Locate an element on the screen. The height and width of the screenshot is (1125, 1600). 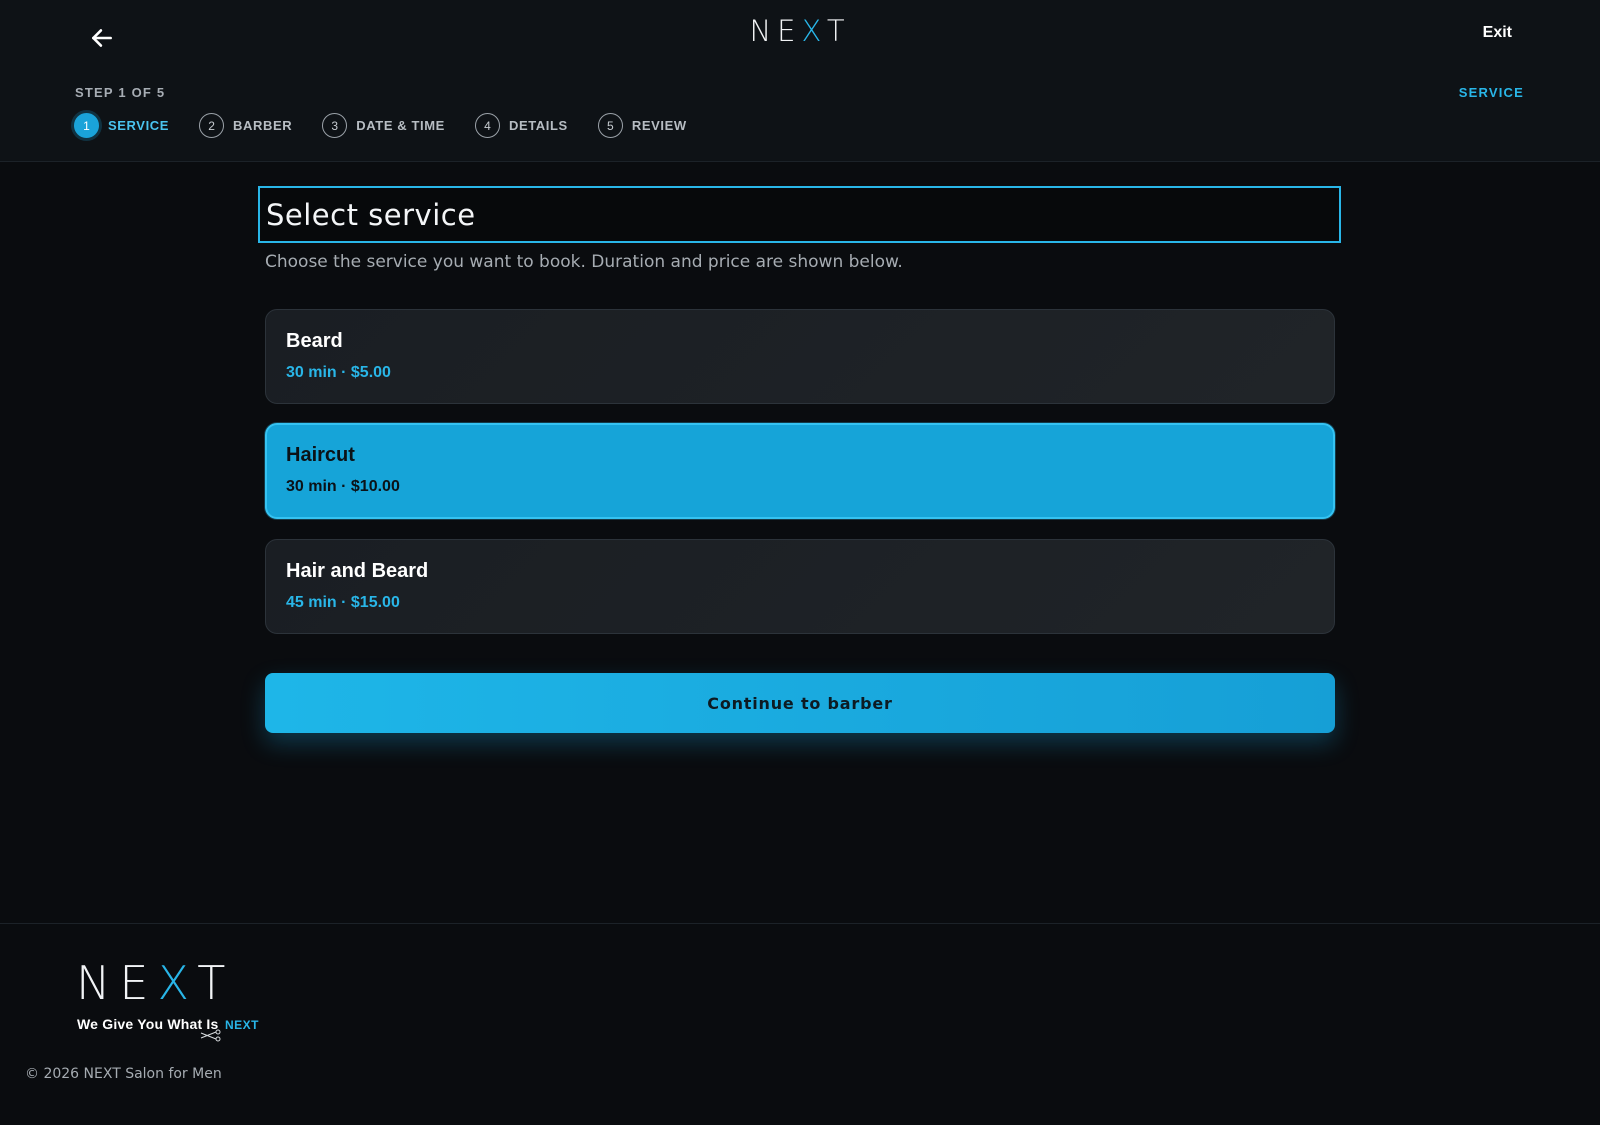
exit-button: Exit is located at coordinates (1497, 33).